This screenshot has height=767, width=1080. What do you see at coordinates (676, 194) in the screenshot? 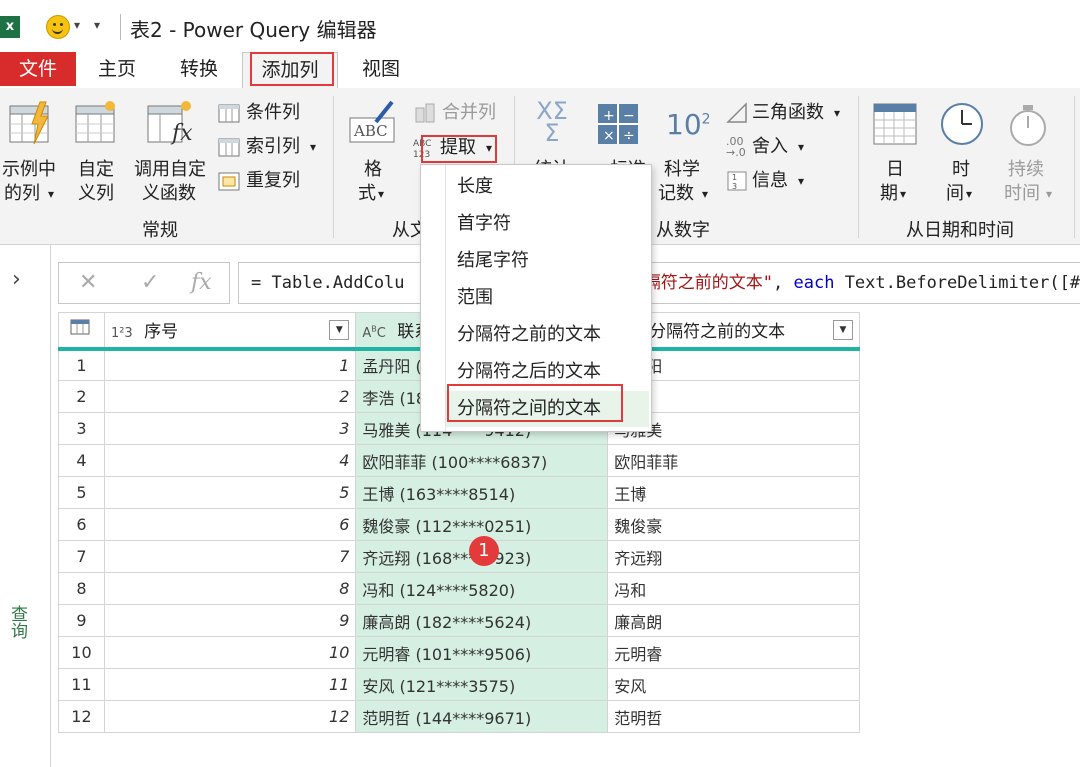
I see `scientific-label-2: 记数` at bounding box center [676, 194].